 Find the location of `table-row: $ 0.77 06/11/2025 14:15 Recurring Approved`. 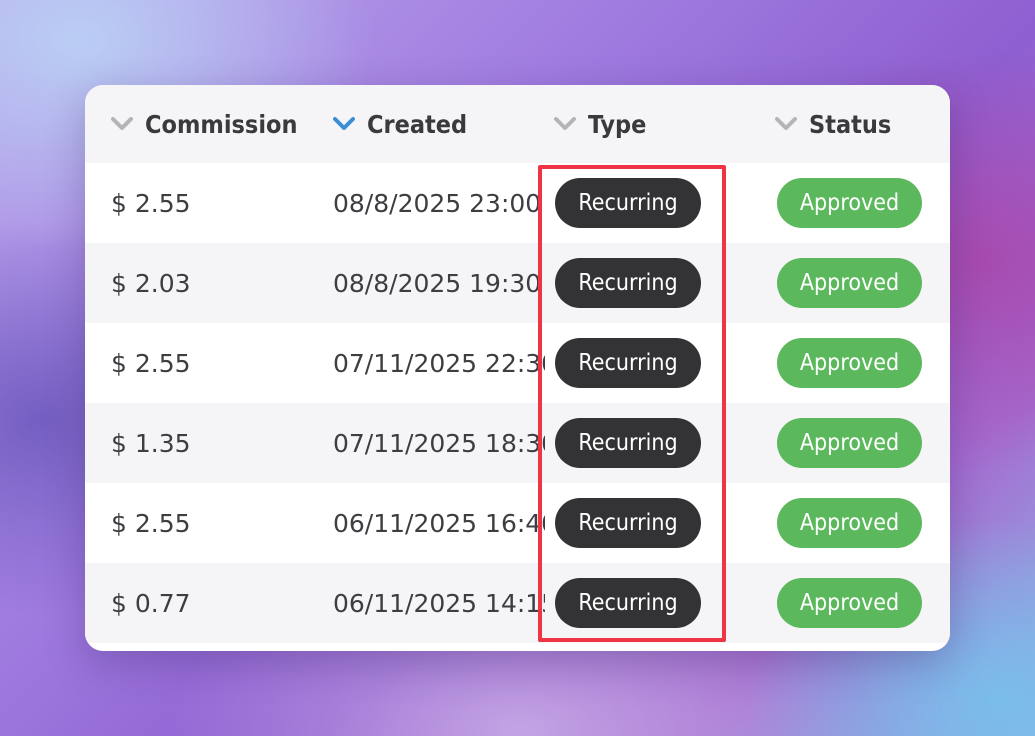

table-row: $ 0.77 06/11/2025 14:15 Recurring Approved is located at coordinates (517, 603).